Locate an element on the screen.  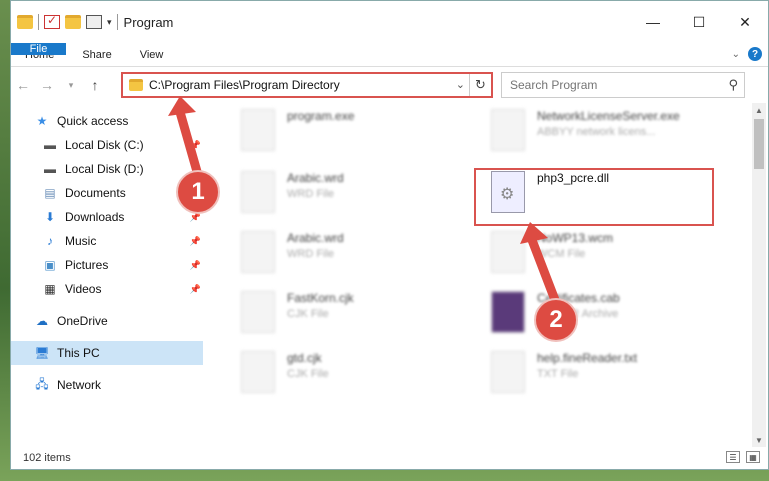
sidebar-item-music: ♪ Music 📌 is located at coordinates (107, 241).